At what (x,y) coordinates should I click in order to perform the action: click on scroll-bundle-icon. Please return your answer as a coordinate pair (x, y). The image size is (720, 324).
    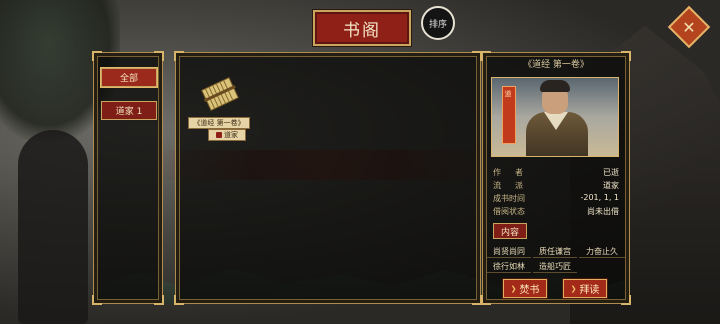
    Looking at the image, I should click on (220, 94).